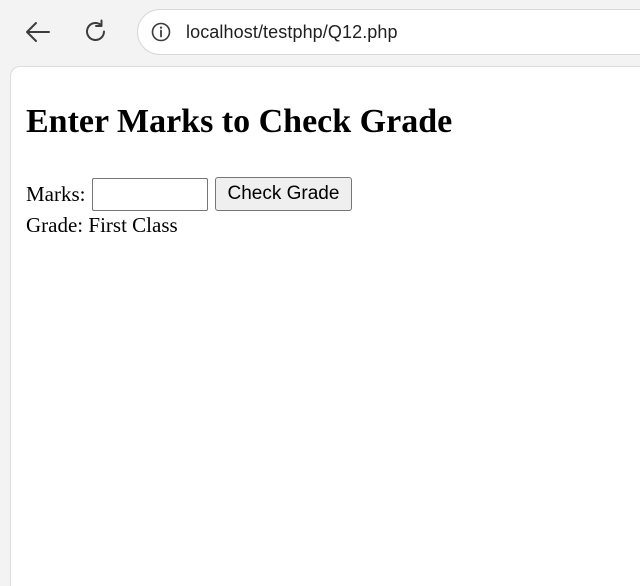 This screenshot has height=586, width=640. I want to click on address-bar: localhost/testphp/Q12.php, so click(388, 32).